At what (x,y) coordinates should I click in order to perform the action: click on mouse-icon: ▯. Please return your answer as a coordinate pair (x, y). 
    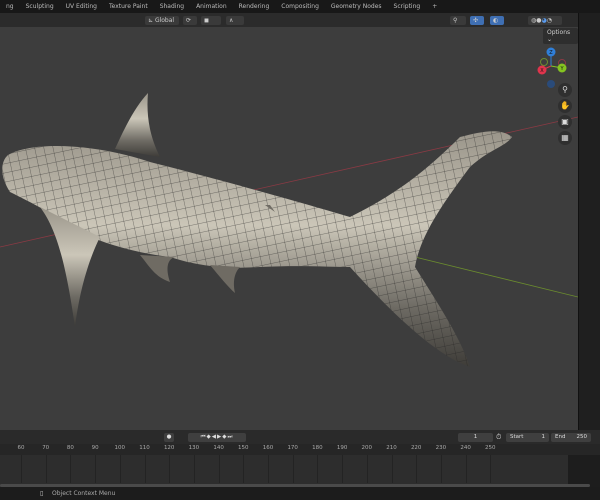
    Looking at the image, I should click on (42, 493).